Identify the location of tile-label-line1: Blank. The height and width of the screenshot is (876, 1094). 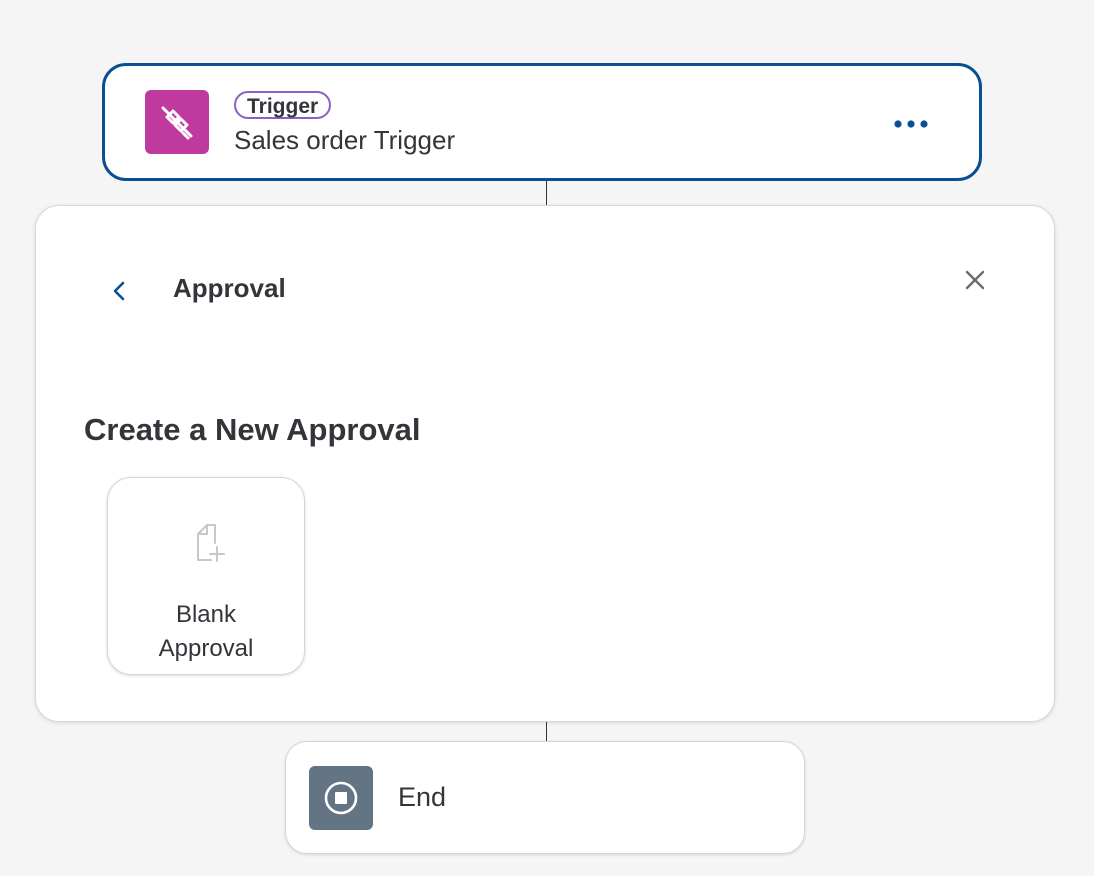
(206, 614).